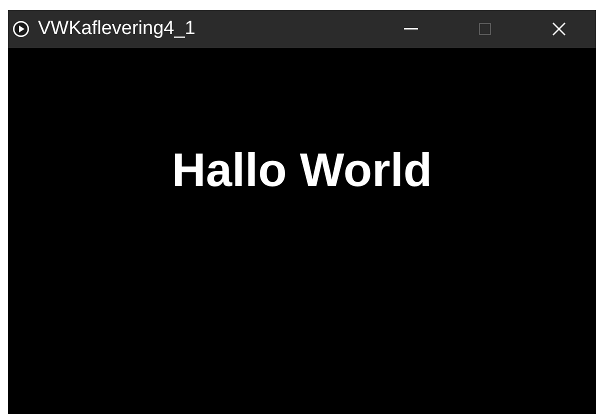 The image size is (604, 414). What do you see at coordinates (117, 28) in the screenshot?
I see `window-title: VWKaflevering4_1` at bounding box center [117, 28].